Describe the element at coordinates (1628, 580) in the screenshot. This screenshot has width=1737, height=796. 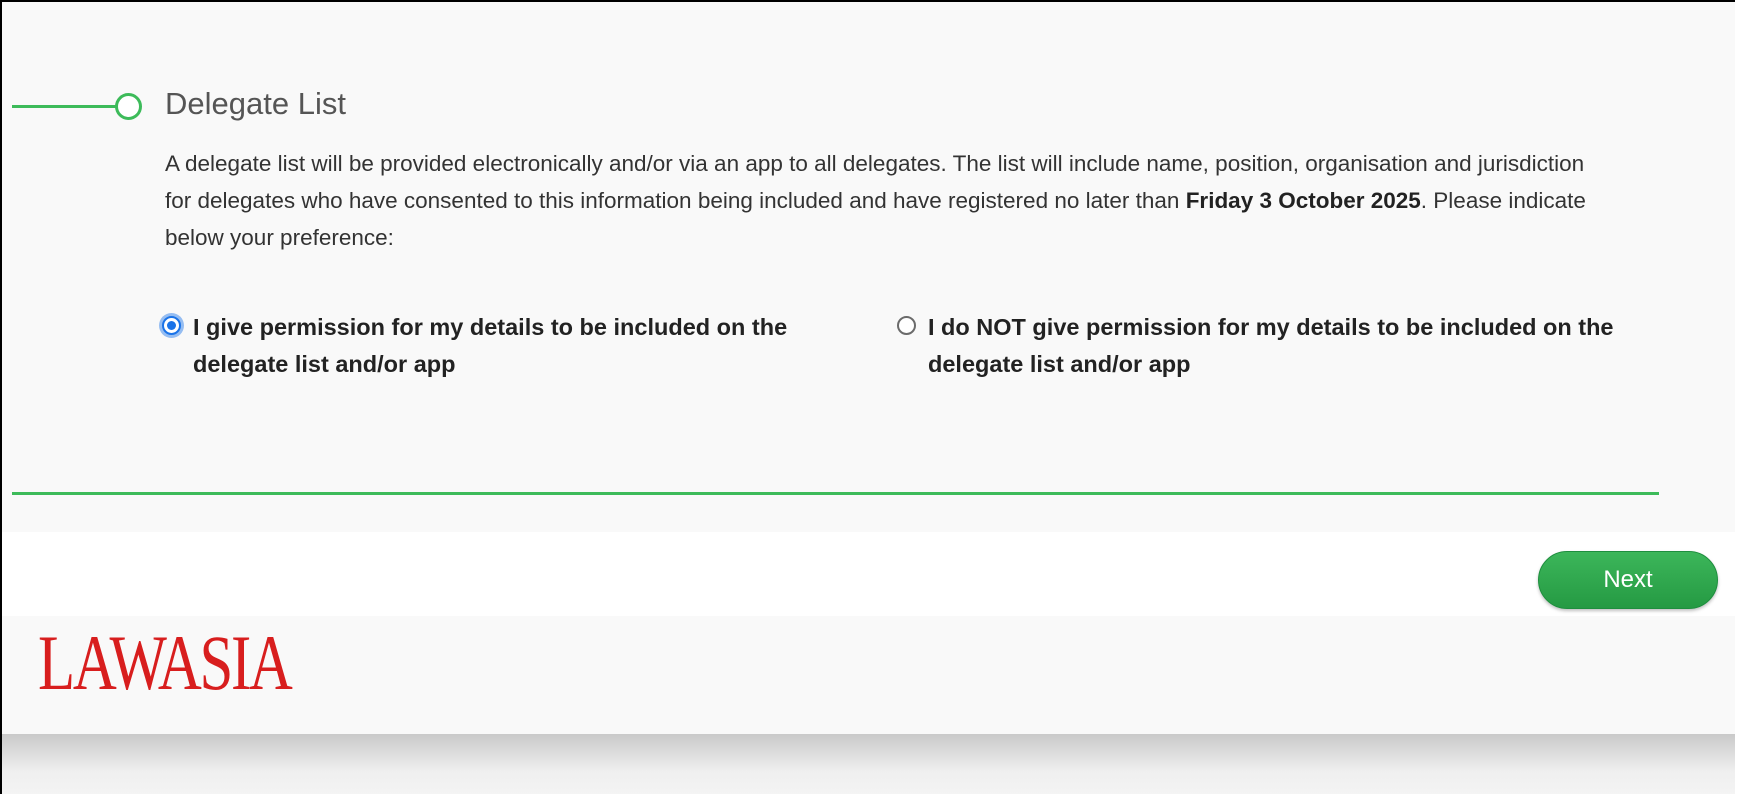
I see `next-button: Next` at that location.